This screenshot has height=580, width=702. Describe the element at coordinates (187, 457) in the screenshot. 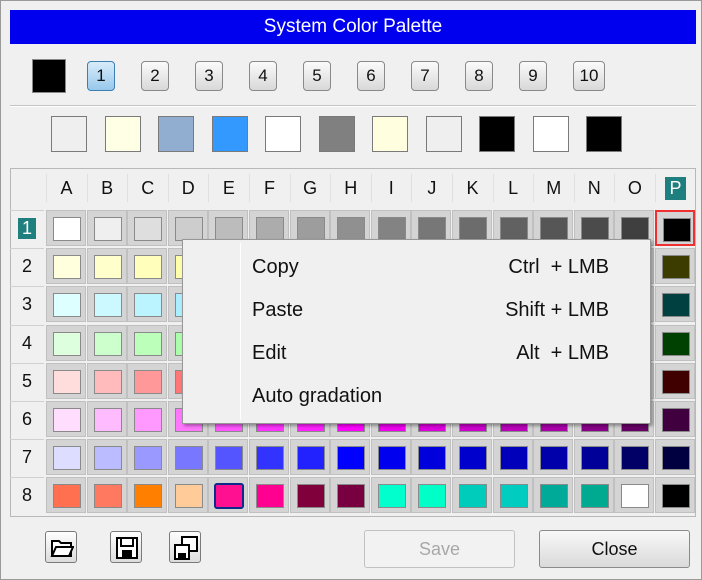

I see `palette-cell-d7` at that location.